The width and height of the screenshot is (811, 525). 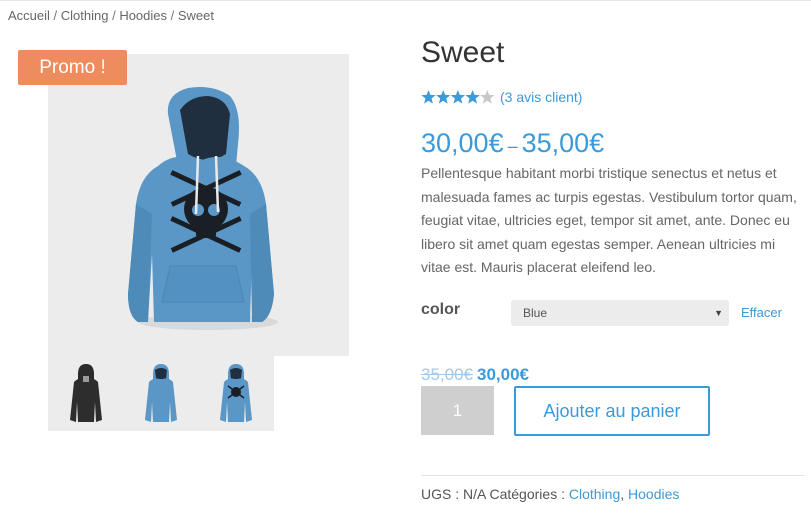 I want to click on price-dash: –, so click(x=512, y=146).